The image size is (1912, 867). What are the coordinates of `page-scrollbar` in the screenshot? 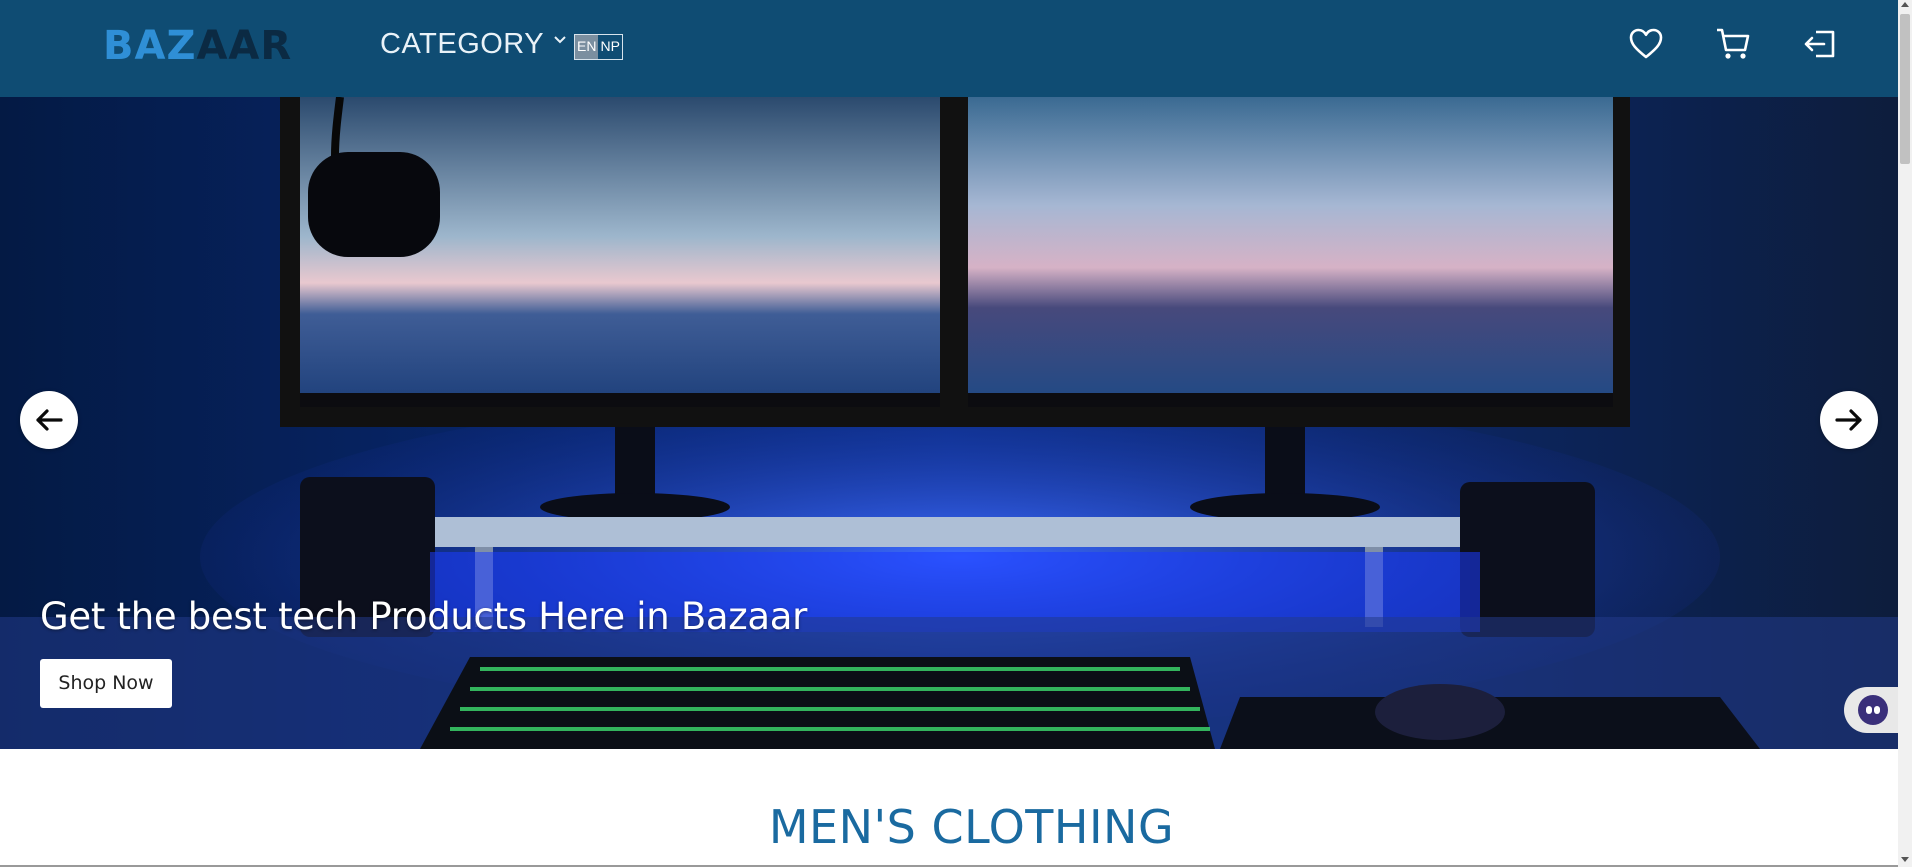 It's located at (1905, 433).